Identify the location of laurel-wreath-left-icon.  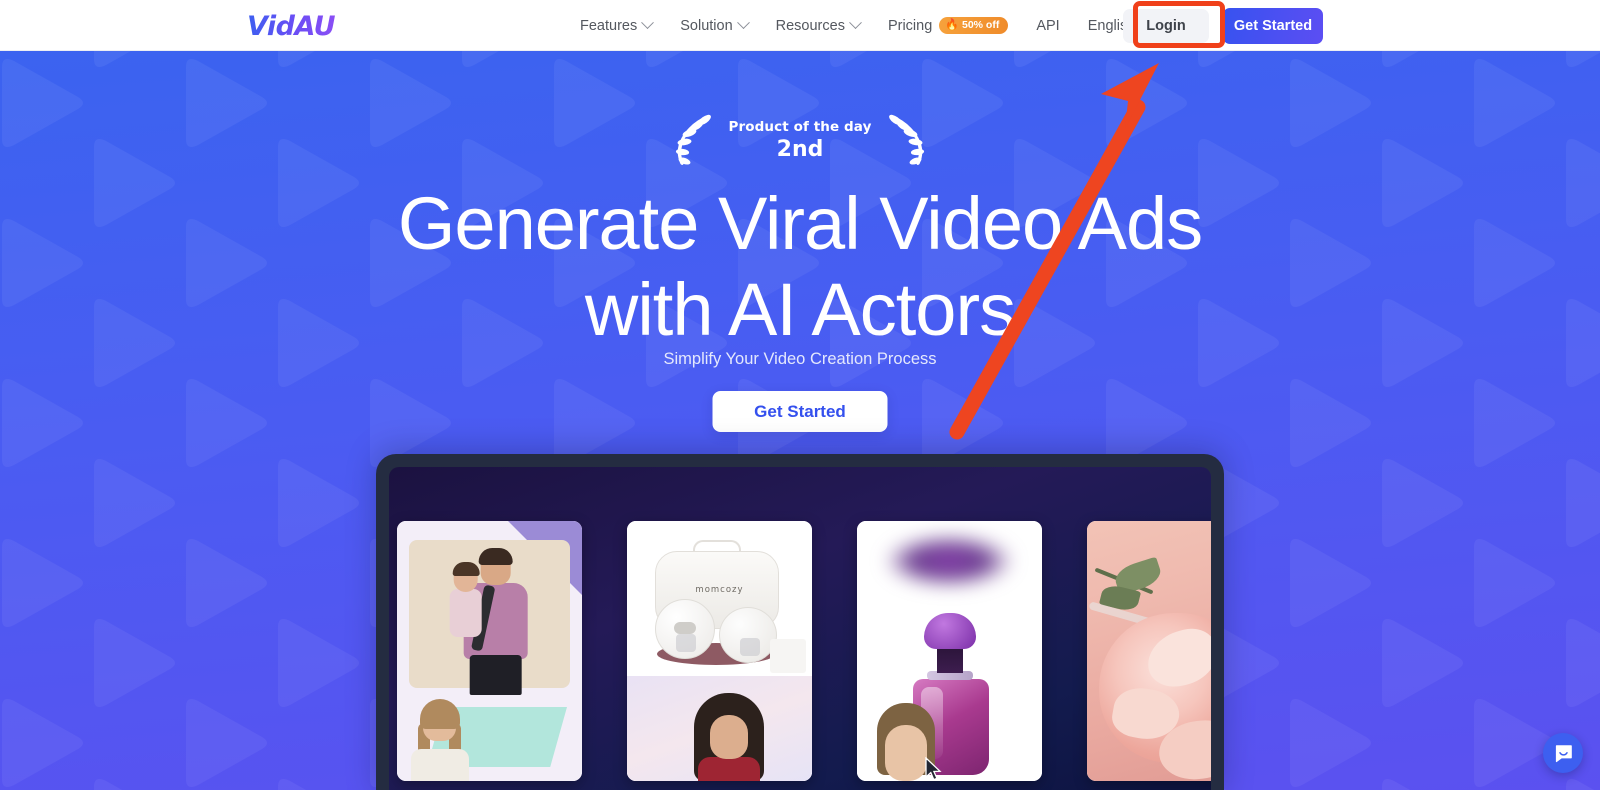
(693, 139).